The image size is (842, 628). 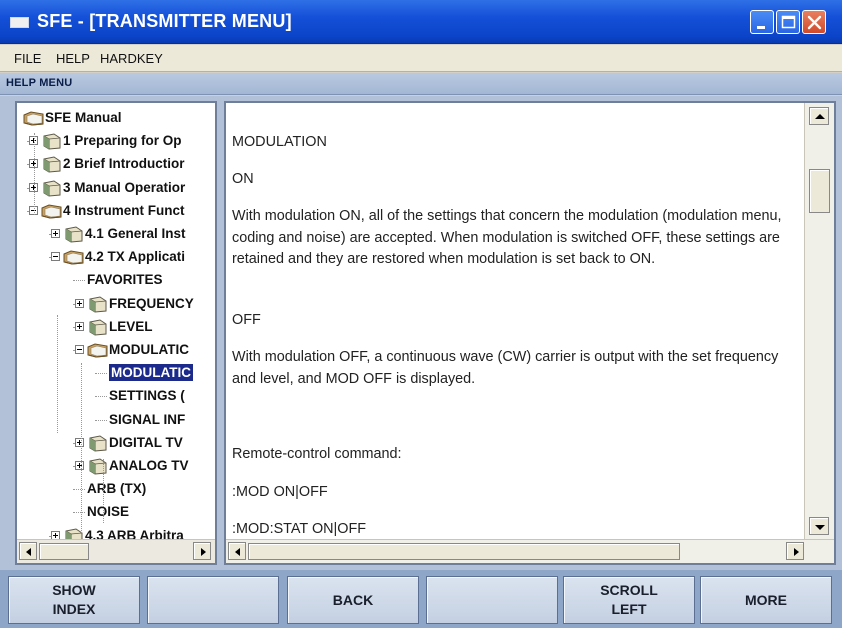 I want to click on softkey-bar: SHOW INDEX BACK SCROLL LEFT MORE, so click(x=421, y=599).